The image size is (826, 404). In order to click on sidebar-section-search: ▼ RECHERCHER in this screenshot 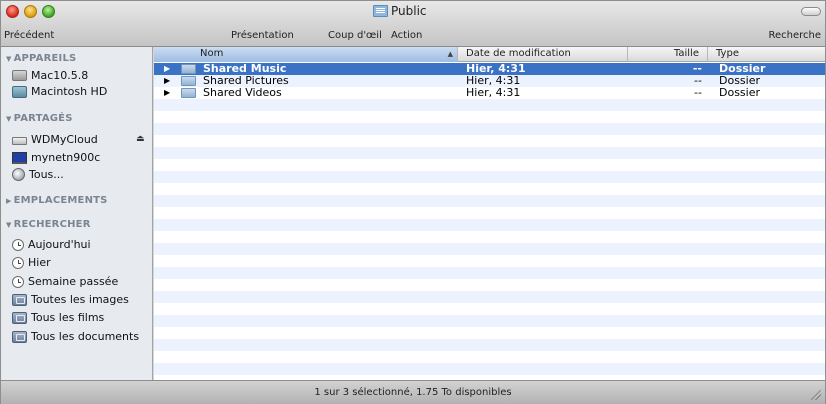, I will do `click(48, 224)`.